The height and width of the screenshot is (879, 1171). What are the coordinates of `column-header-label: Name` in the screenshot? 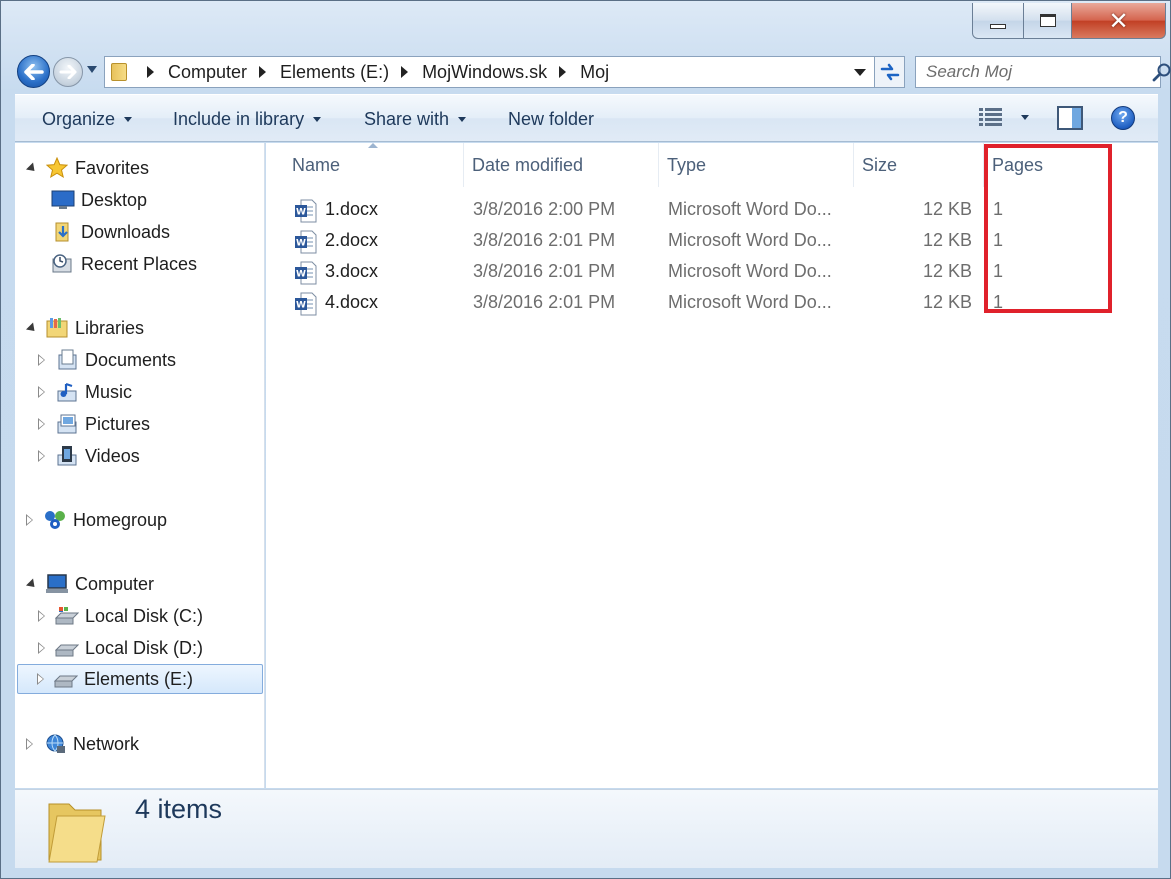 It's located at (316, 164).